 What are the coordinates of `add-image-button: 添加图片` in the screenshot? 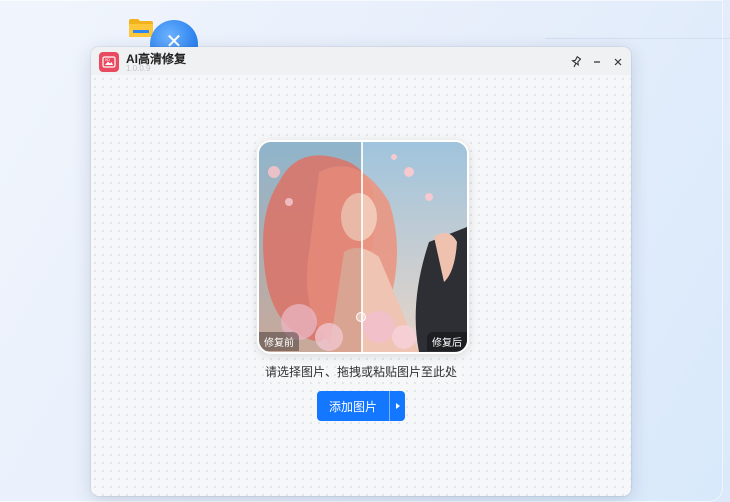 It's located at (361, 406).